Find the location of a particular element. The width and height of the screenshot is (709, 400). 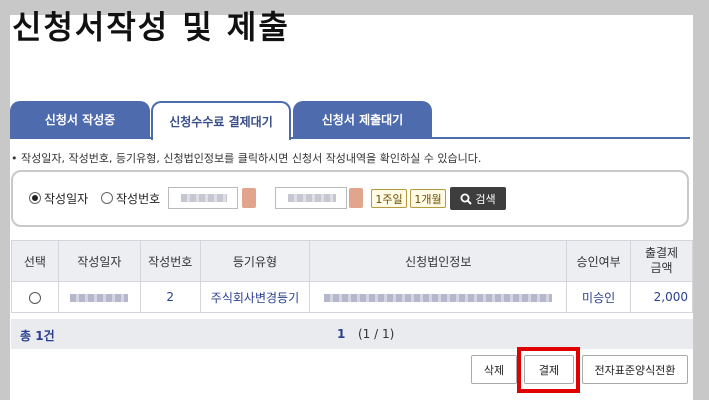

page-summary: (1 / 1) is located at coordinates (376, 334).